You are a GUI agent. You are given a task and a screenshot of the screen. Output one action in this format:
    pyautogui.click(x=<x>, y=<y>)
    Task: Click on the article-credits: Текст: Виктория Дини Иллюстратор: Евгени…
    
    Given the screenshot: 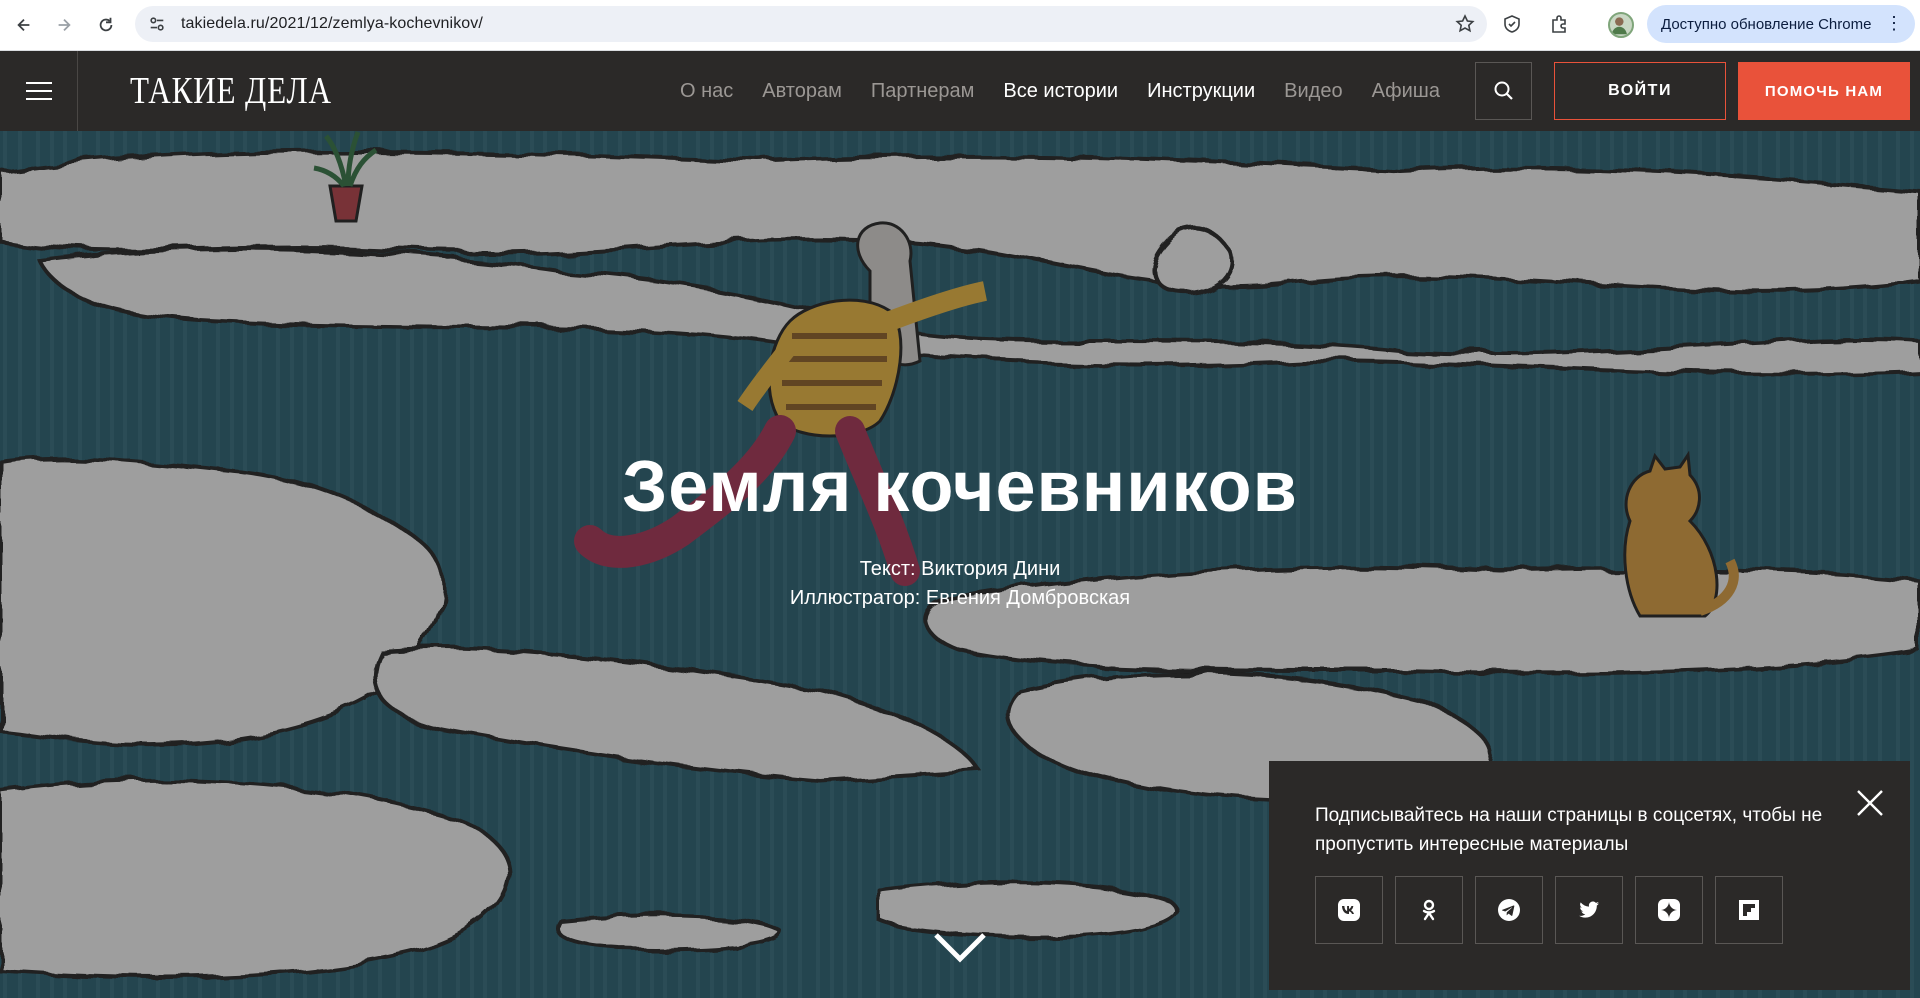 What is the action you would take?
    pyautogui.click(x=960, y=584)
    